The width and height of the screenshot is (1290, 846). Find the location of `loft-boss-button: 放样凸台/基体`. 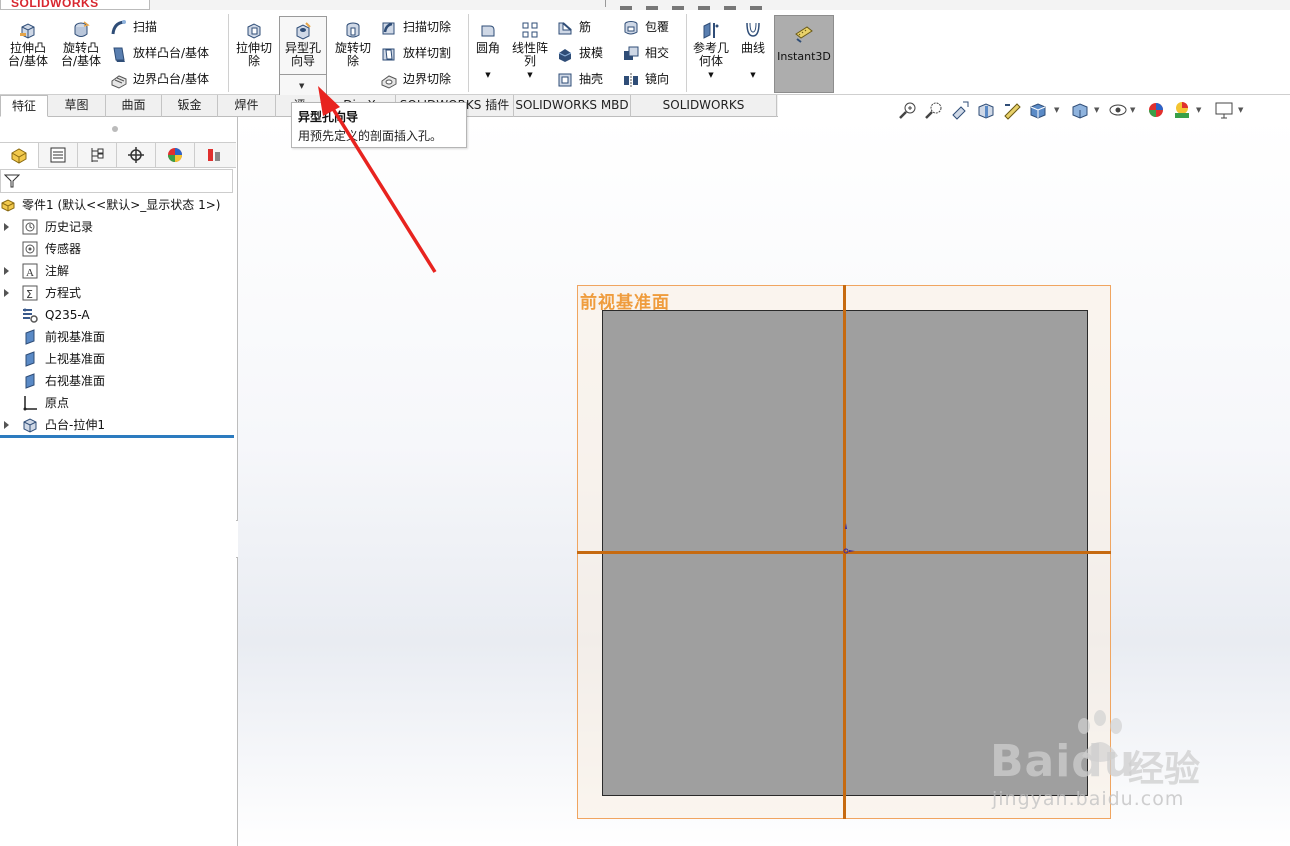

loft-boss-button: 放样凸台/基体 is located at coordinates (159, 53).